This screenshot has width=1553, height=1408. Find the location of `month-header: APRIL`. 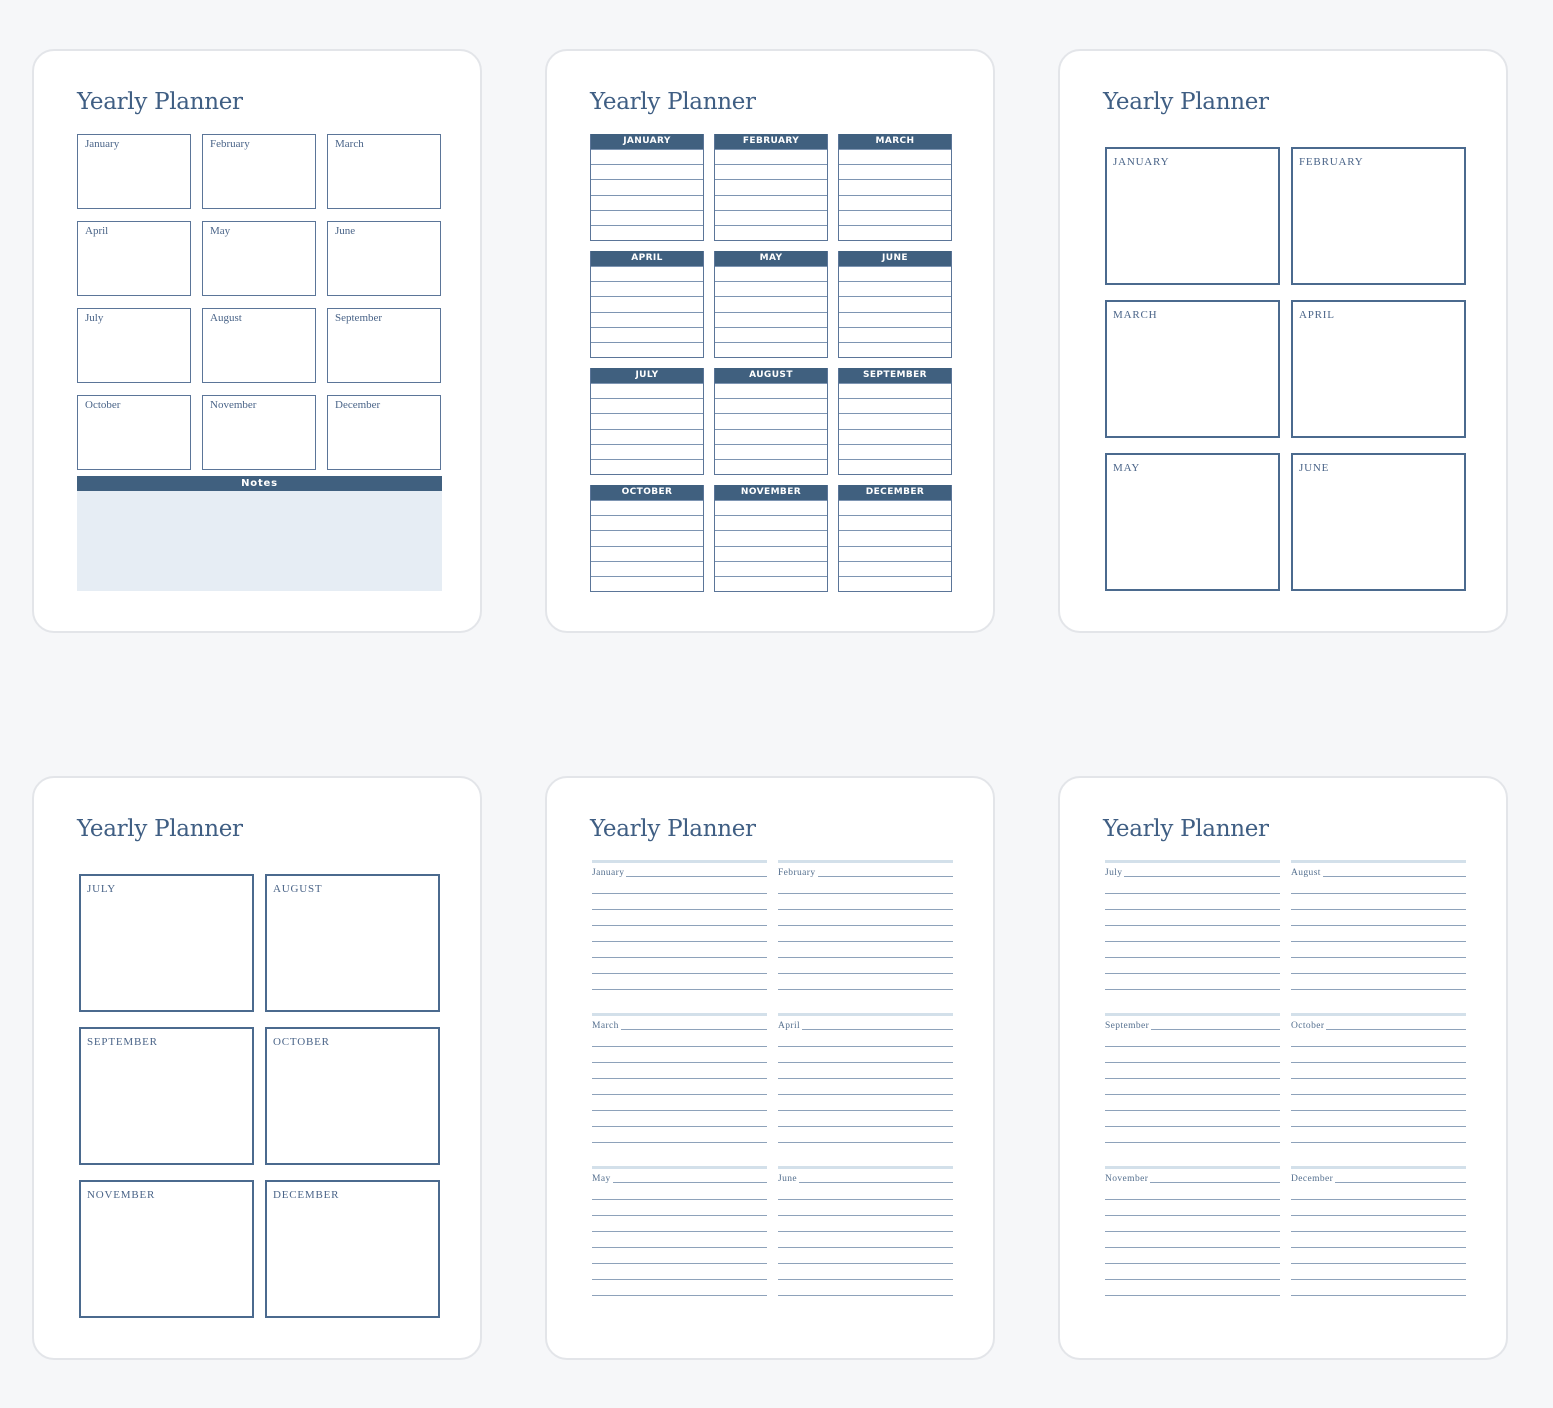

month-header: APRIL is located at coordinates (647, 258).